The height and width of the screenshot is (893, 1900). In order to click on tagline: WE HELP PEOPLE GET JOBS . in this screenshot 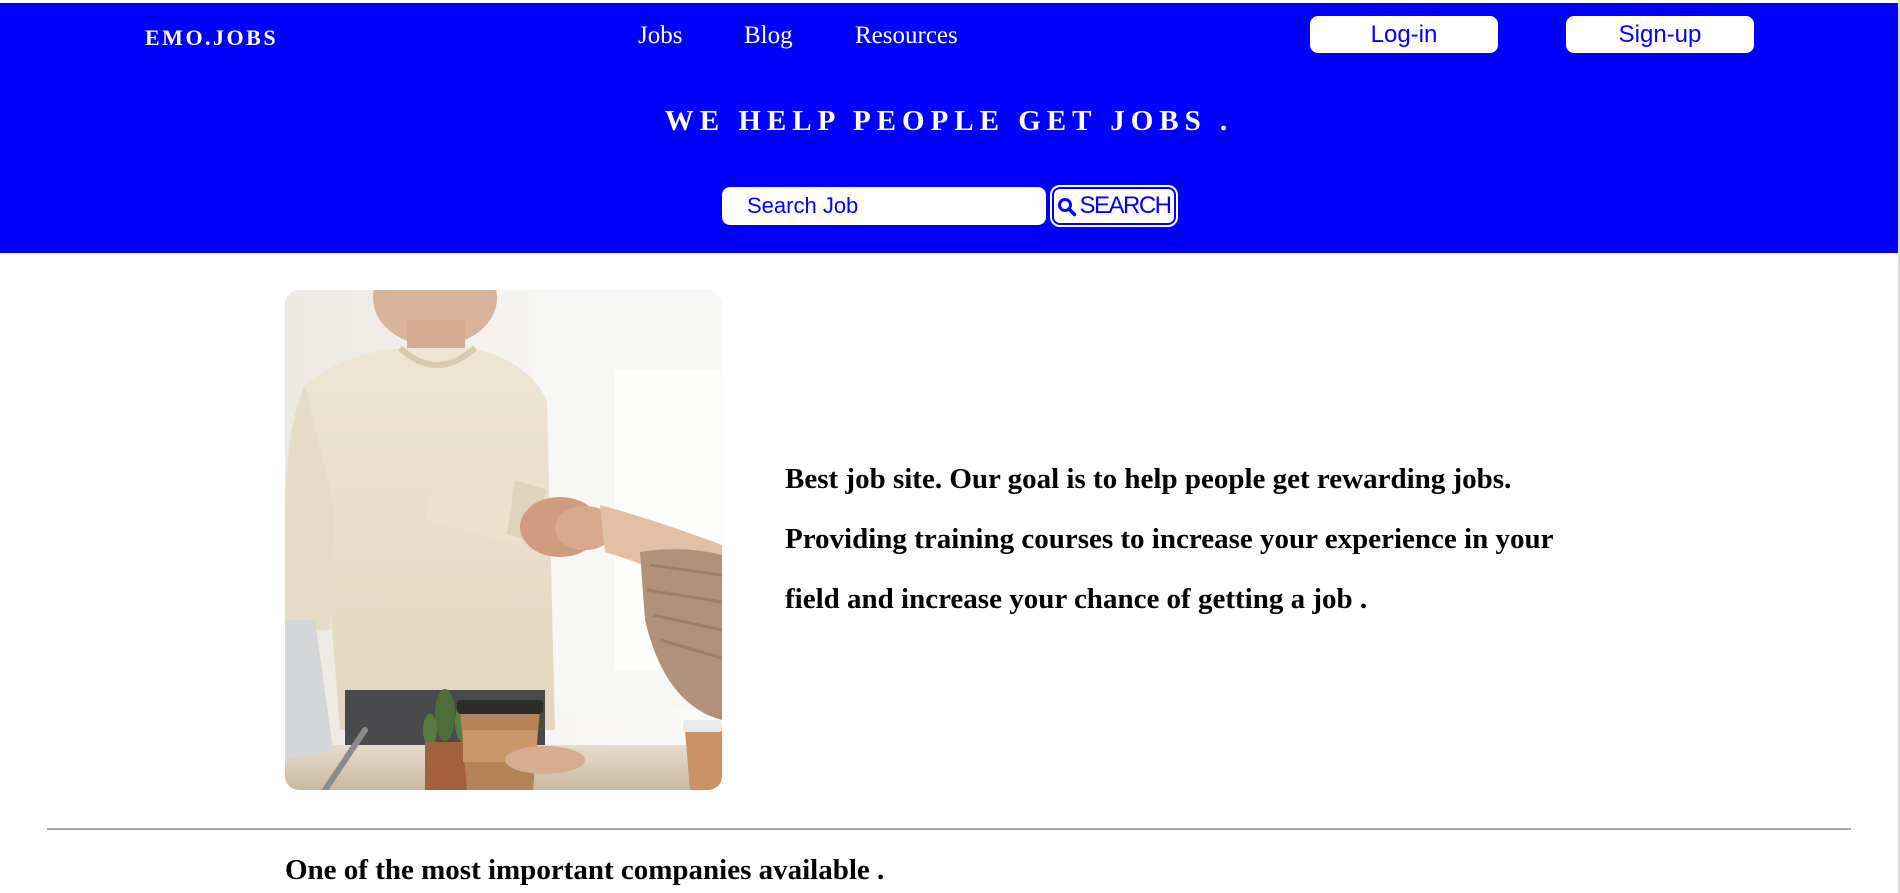, I will do `click(949, 121)`.